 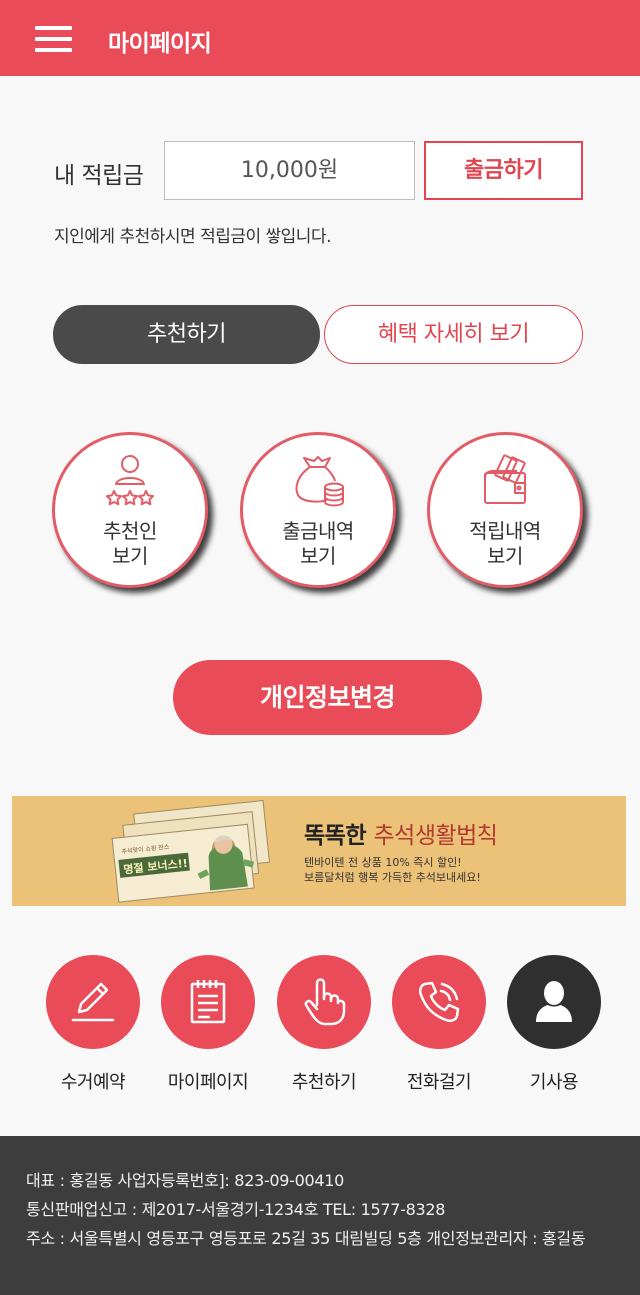 I want to click on withdrawal-label-line2: 보기, so click(x=318, y=556).